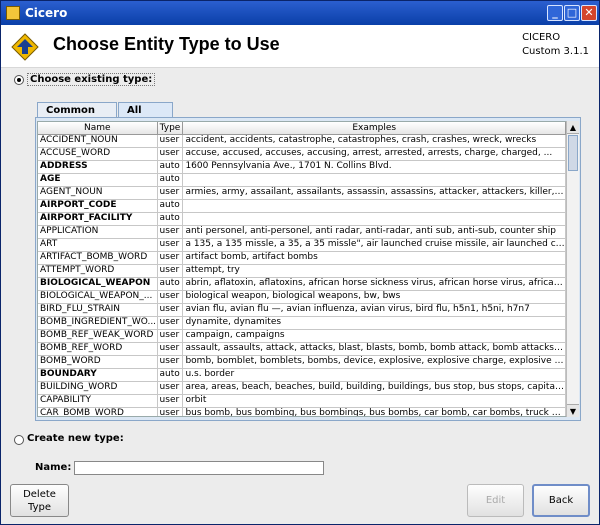 This screenshot has width=600, height=525. What do you see at coordinates (374, 401) in the screenshot?
I see `cell-examples: orbit` at bounding box center [374, 401].